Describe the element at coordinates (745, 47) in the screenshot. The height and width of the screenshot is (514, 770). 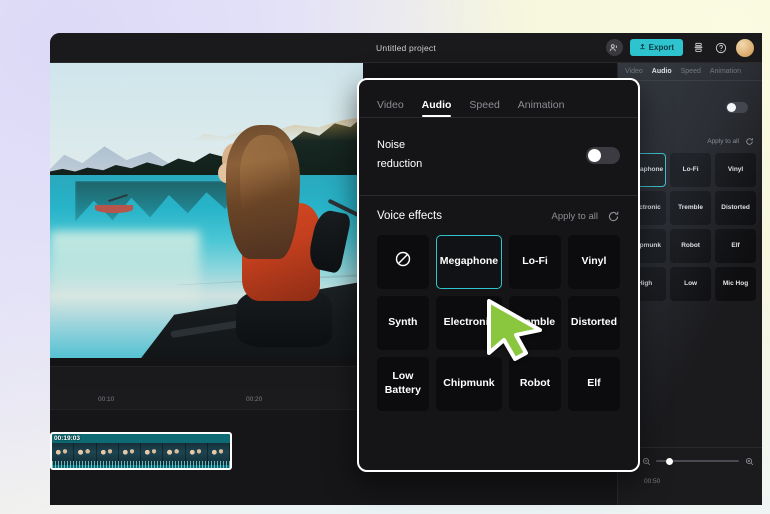
I see `avatar` at that location.